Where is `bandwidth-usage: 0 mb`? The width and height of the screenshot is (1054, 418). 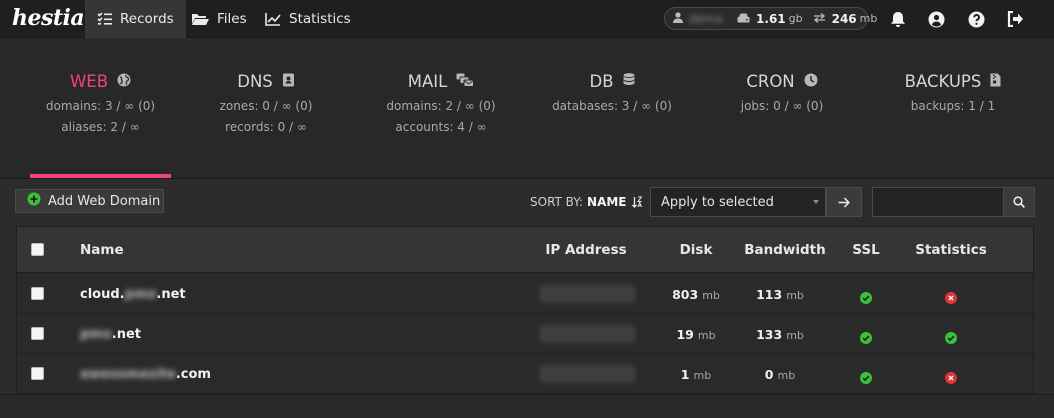 bandwidth-usage: 0 mb is located at coordinates (780, 374).